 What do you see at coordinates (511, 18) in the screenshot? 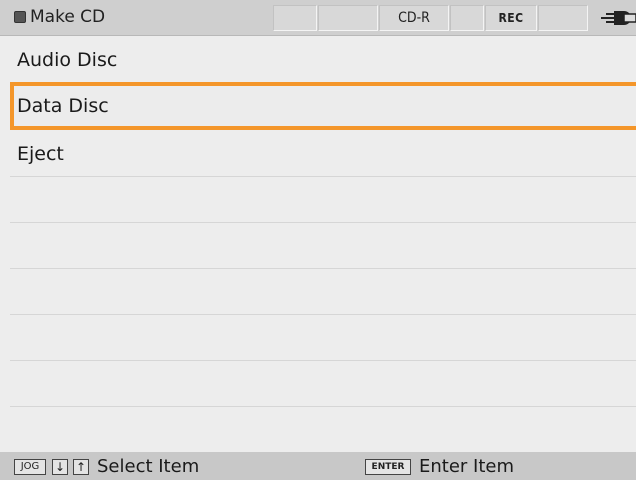
I see `rec-indicator: REC` at bounding box center [511, 18].